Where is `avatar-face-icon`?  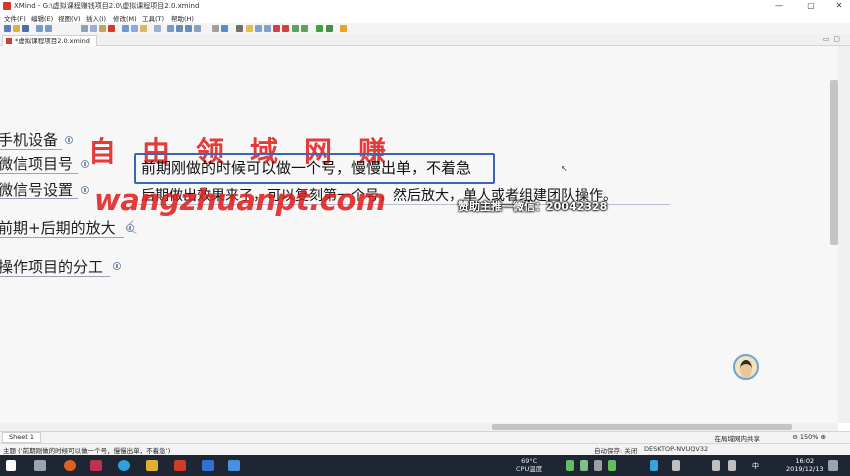 avatar-face-icon is located at coordinates (746, 369).